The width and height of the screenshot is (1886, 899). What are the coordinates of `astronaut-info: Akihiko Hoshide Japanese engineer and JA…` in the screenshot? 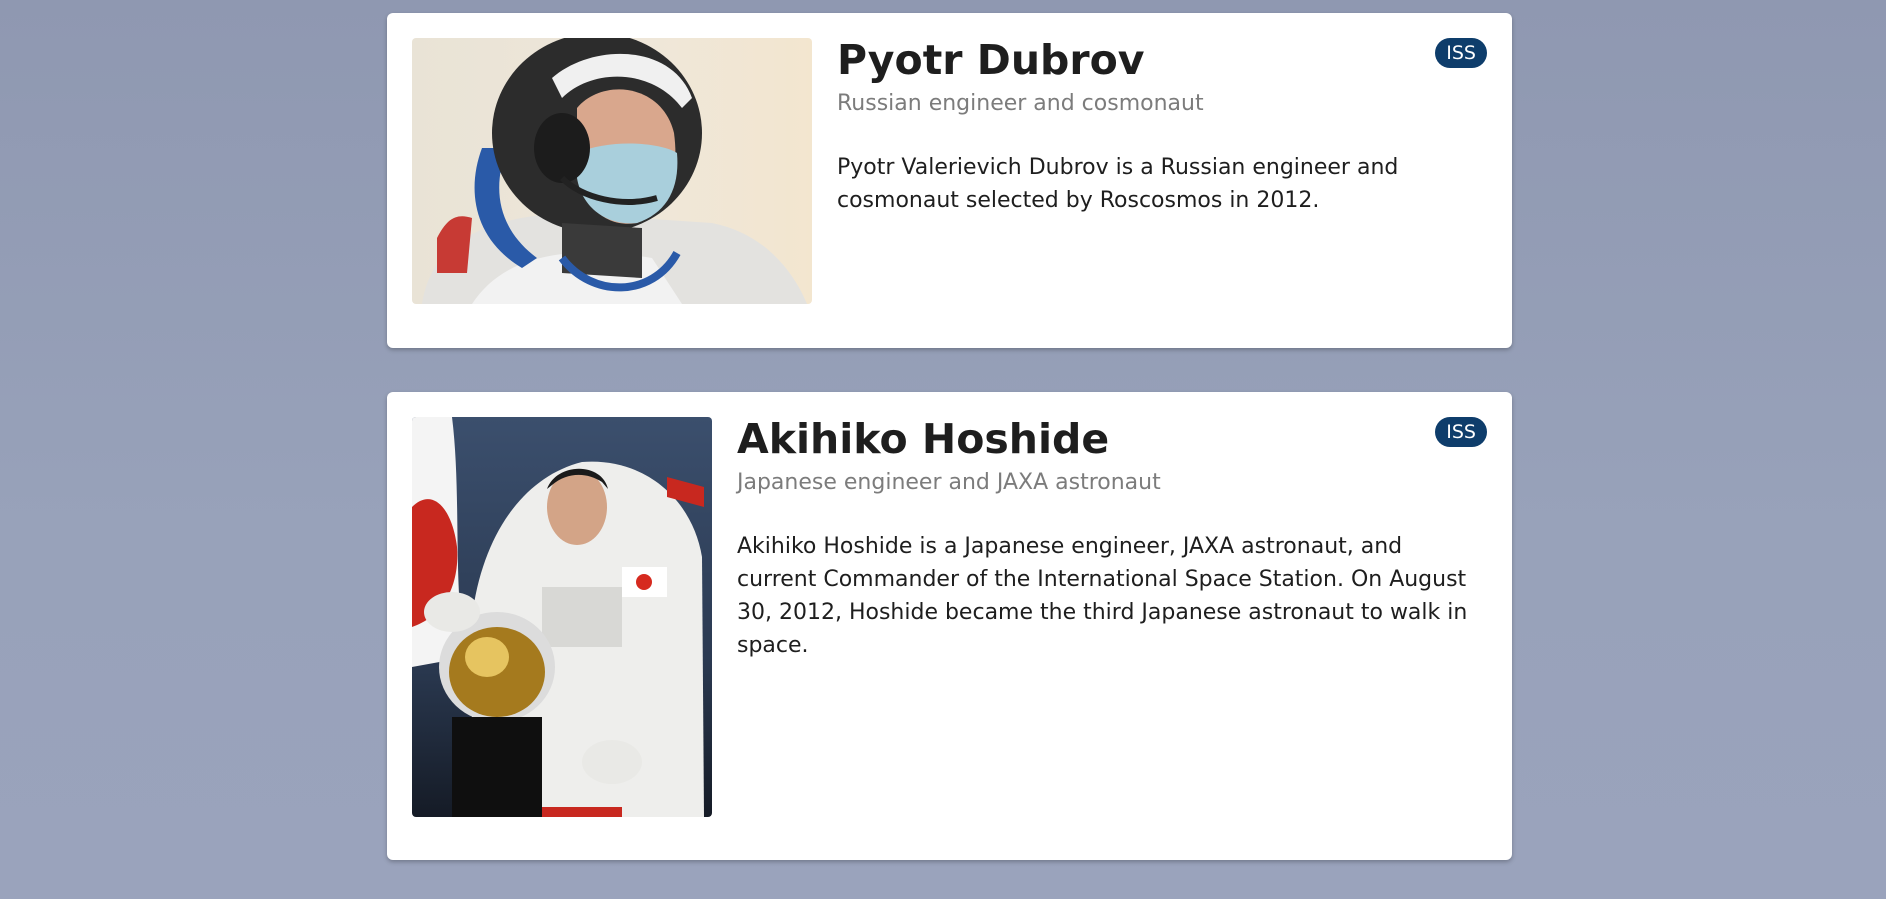 It's located at (1112, 538).